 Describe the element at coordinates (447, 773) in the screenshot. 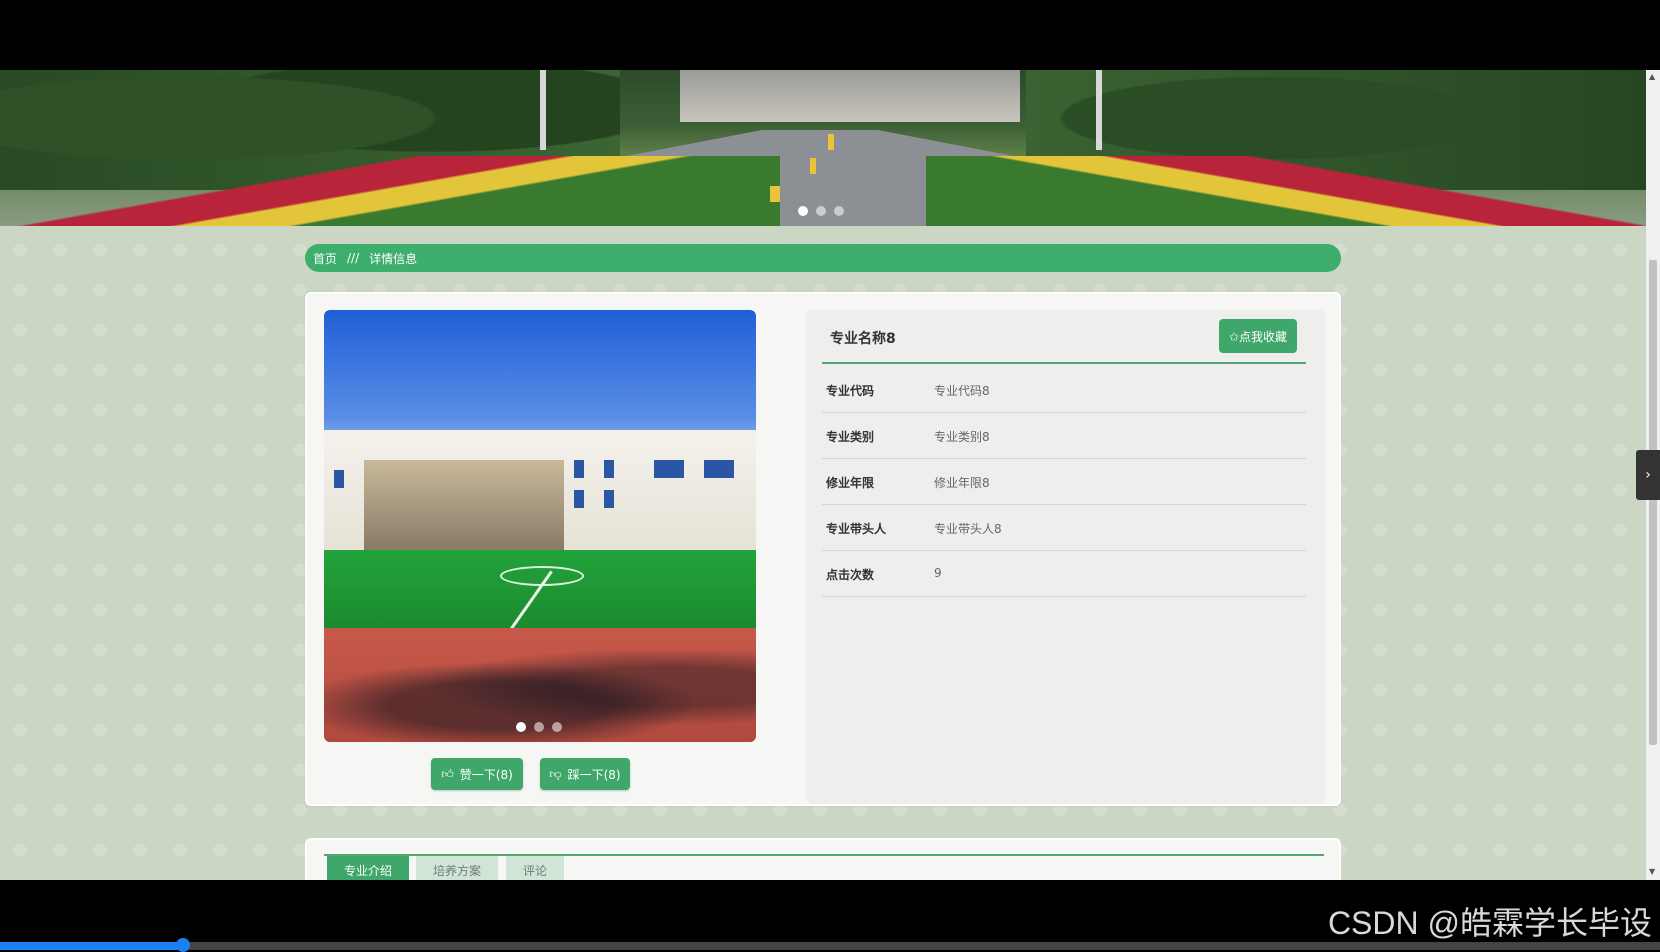

I see `thumb-up-icon: 👍︎` at that location.